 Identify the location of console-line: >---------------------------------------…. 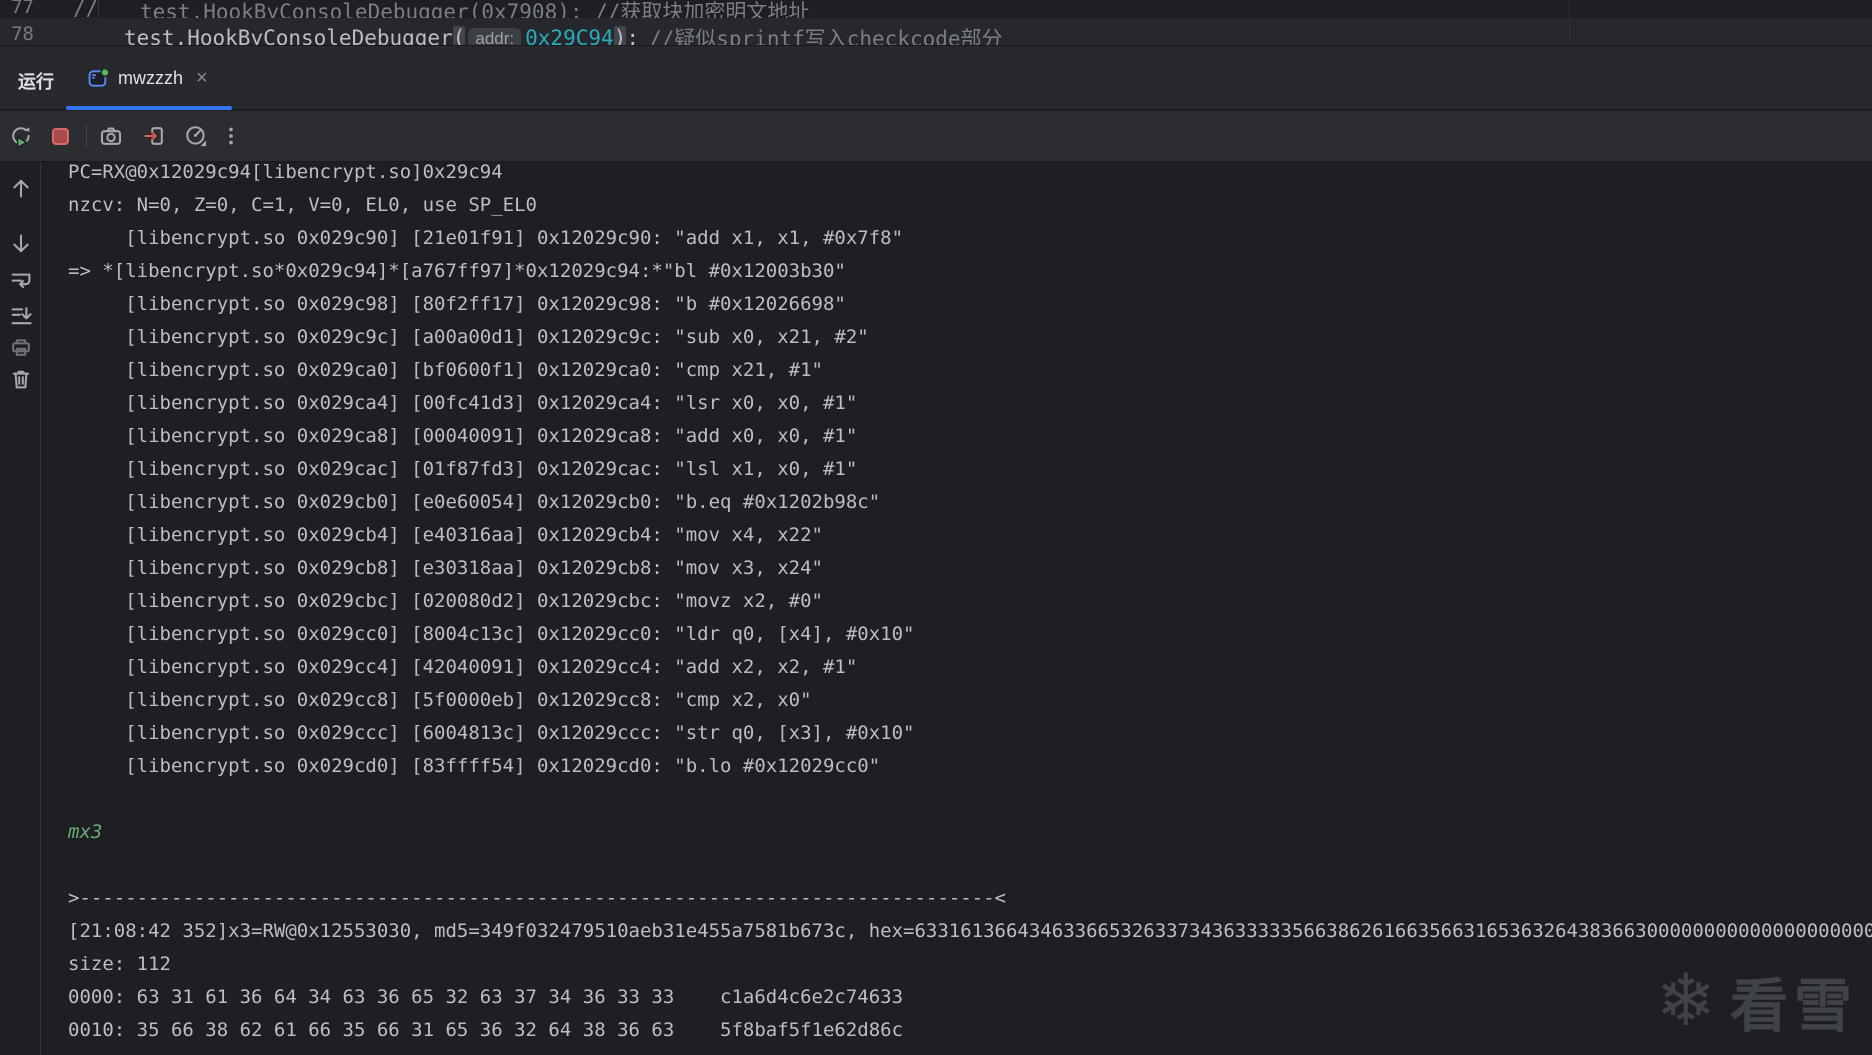
(537, 898).